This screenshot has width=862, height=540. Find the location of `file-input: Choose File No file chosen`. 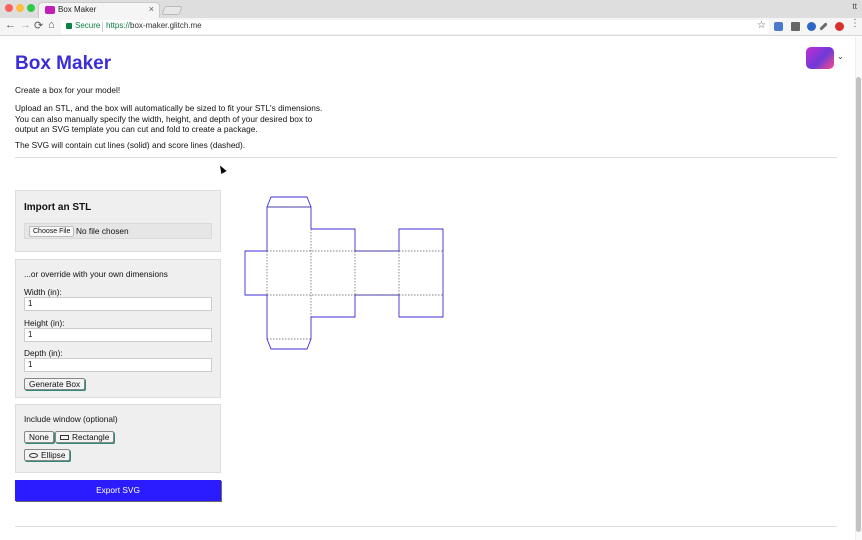

file-input: Choose File No file chosen is located at coordinates (118, 231).